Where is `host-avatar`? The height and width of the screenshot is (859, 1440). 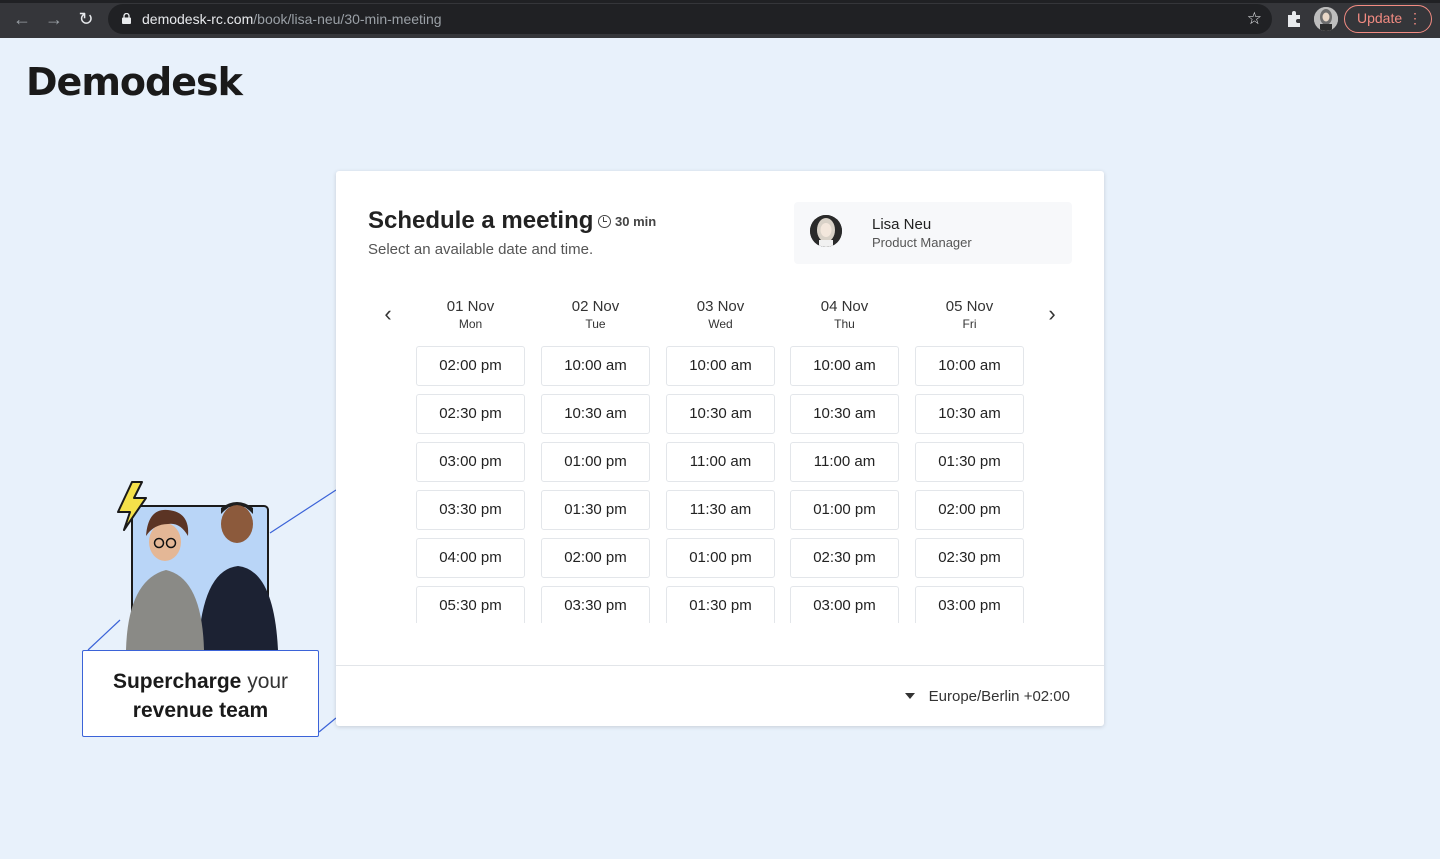 host-avatar is located at coordinates (826, 231).